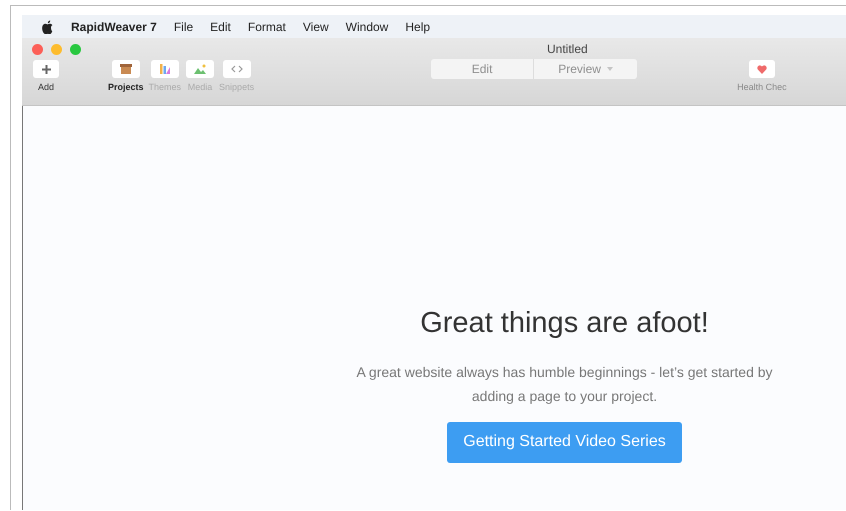 The width and height of the screenshot is (846, 511). What do you see at coordinates (126, 77) in the screenshot?
I see `view-tab: Projects` at bounding box center [126, 77].